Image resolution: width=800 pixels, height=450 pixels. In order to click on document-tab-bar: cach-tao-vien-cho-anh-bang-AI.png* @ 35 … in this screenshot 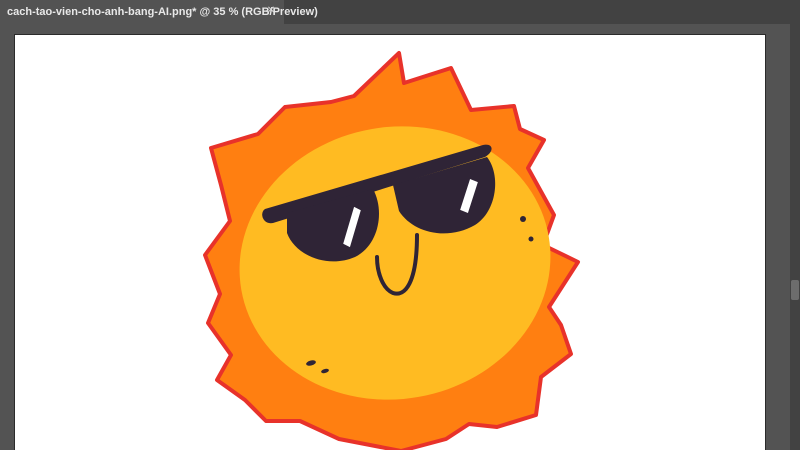, I will do `click(400, 12)`.